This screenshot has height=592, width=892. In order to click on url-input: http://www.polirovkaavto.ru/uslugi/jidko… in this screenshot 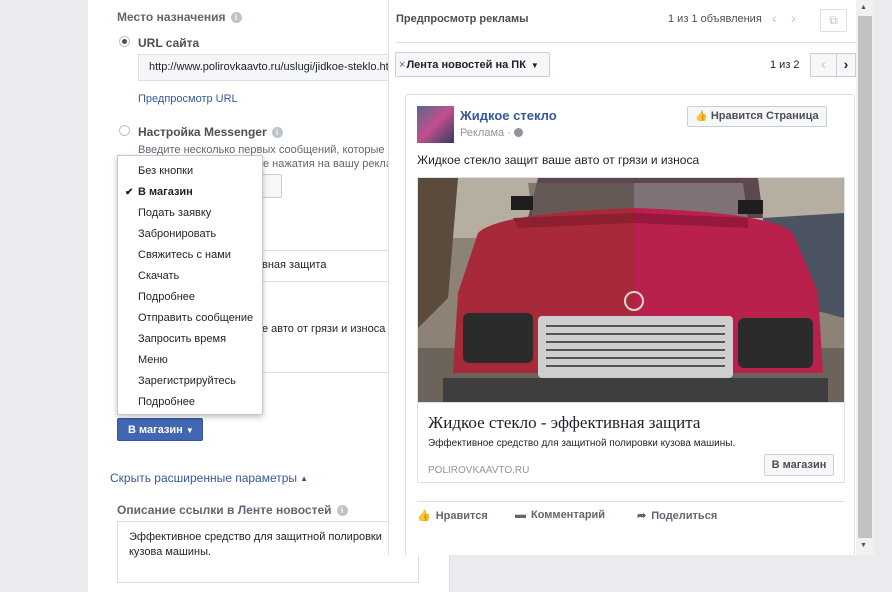, I will do `click(268, 67)`.